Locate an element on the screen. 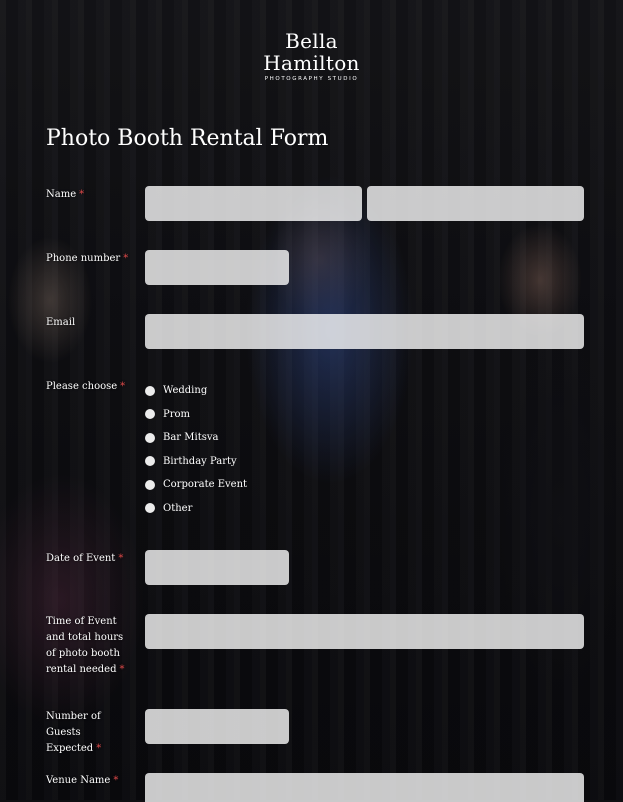  radio-option-label: Prom is located at coordinates (177, 414).